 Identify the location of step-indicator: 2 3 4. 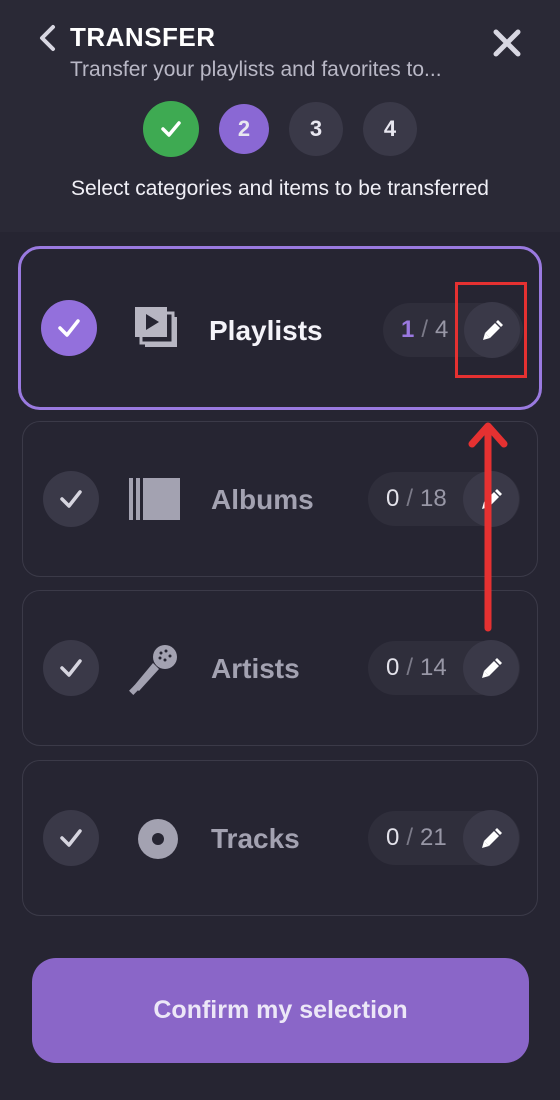
(280, 129).